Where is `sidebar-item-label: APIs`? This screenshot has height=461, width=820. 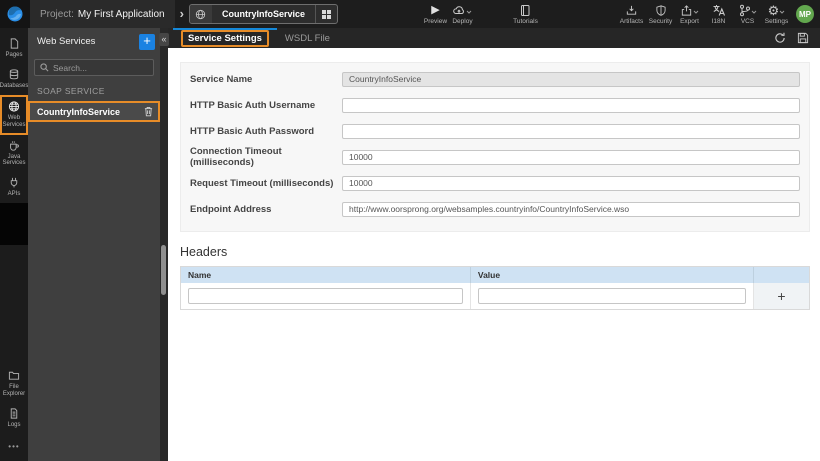 sidebar-item-label: APIs is located at coordinates (14, 194).